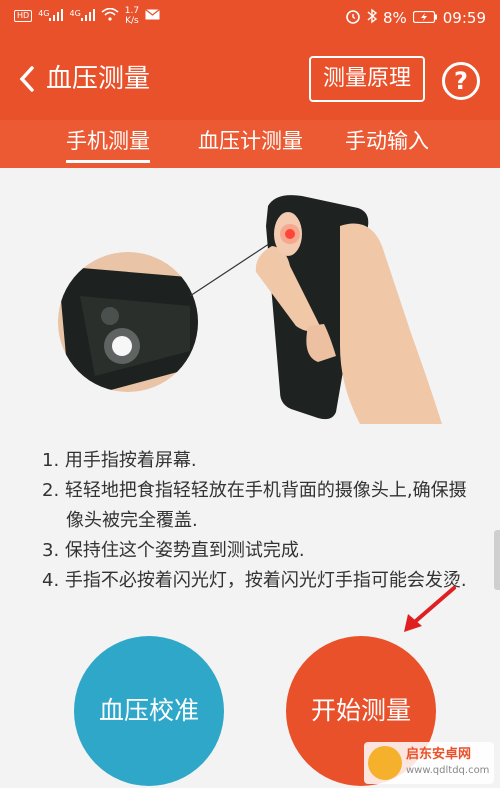 This screenshot has width=500, height=788. Describe the element at coordinates (429, 763) in the screenshot. I see `watermark: 启东安卓网 www.qdltdq.com` at that location.